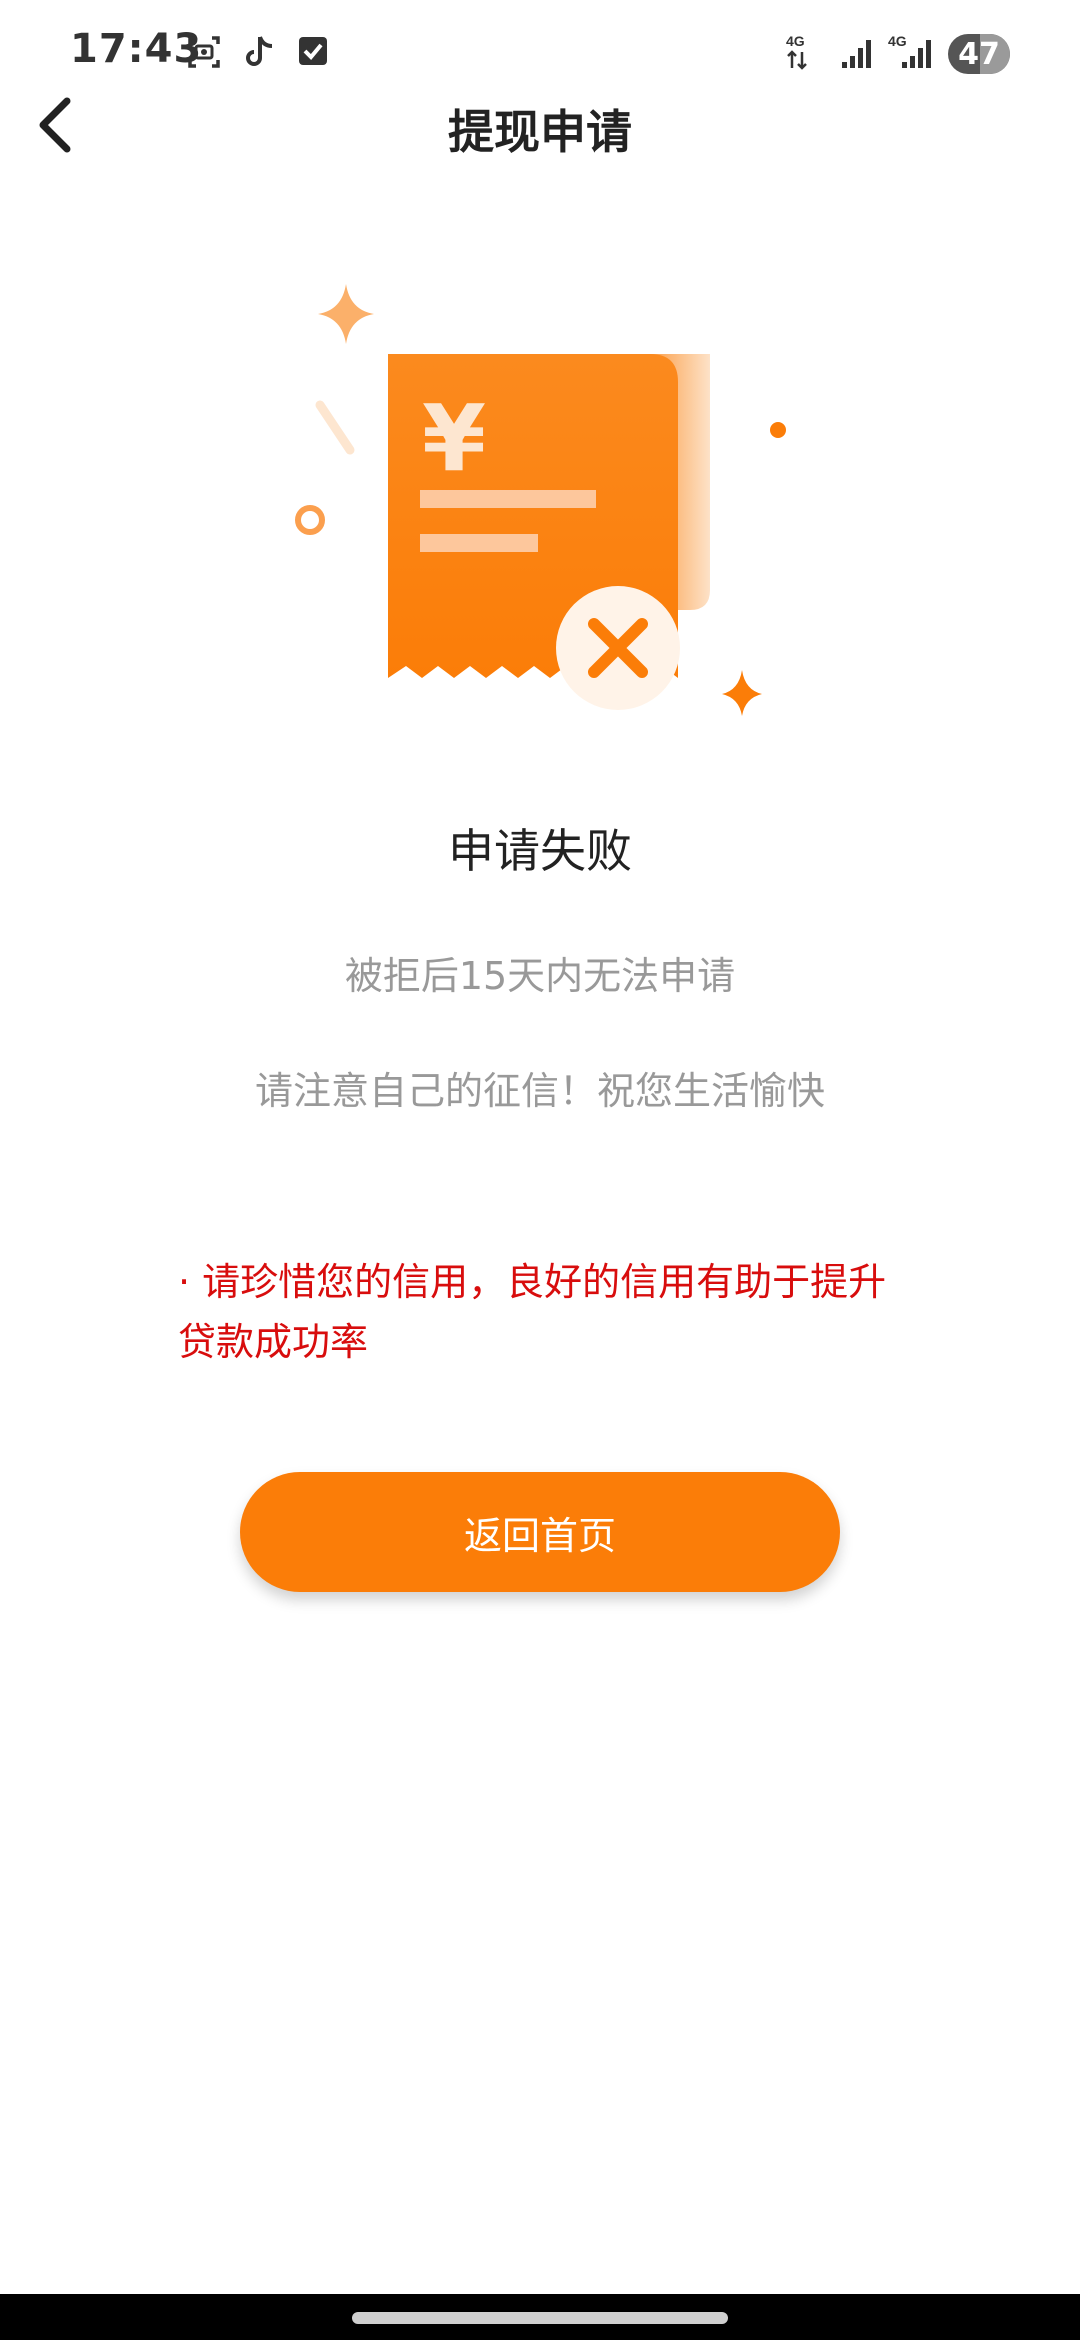 The height and width of the screenshot is (2340, 1080). What do you see at coordinates (540, 851) in the screenshot?
I see `result-title: 申请失败` at bounding box center [540, 851].